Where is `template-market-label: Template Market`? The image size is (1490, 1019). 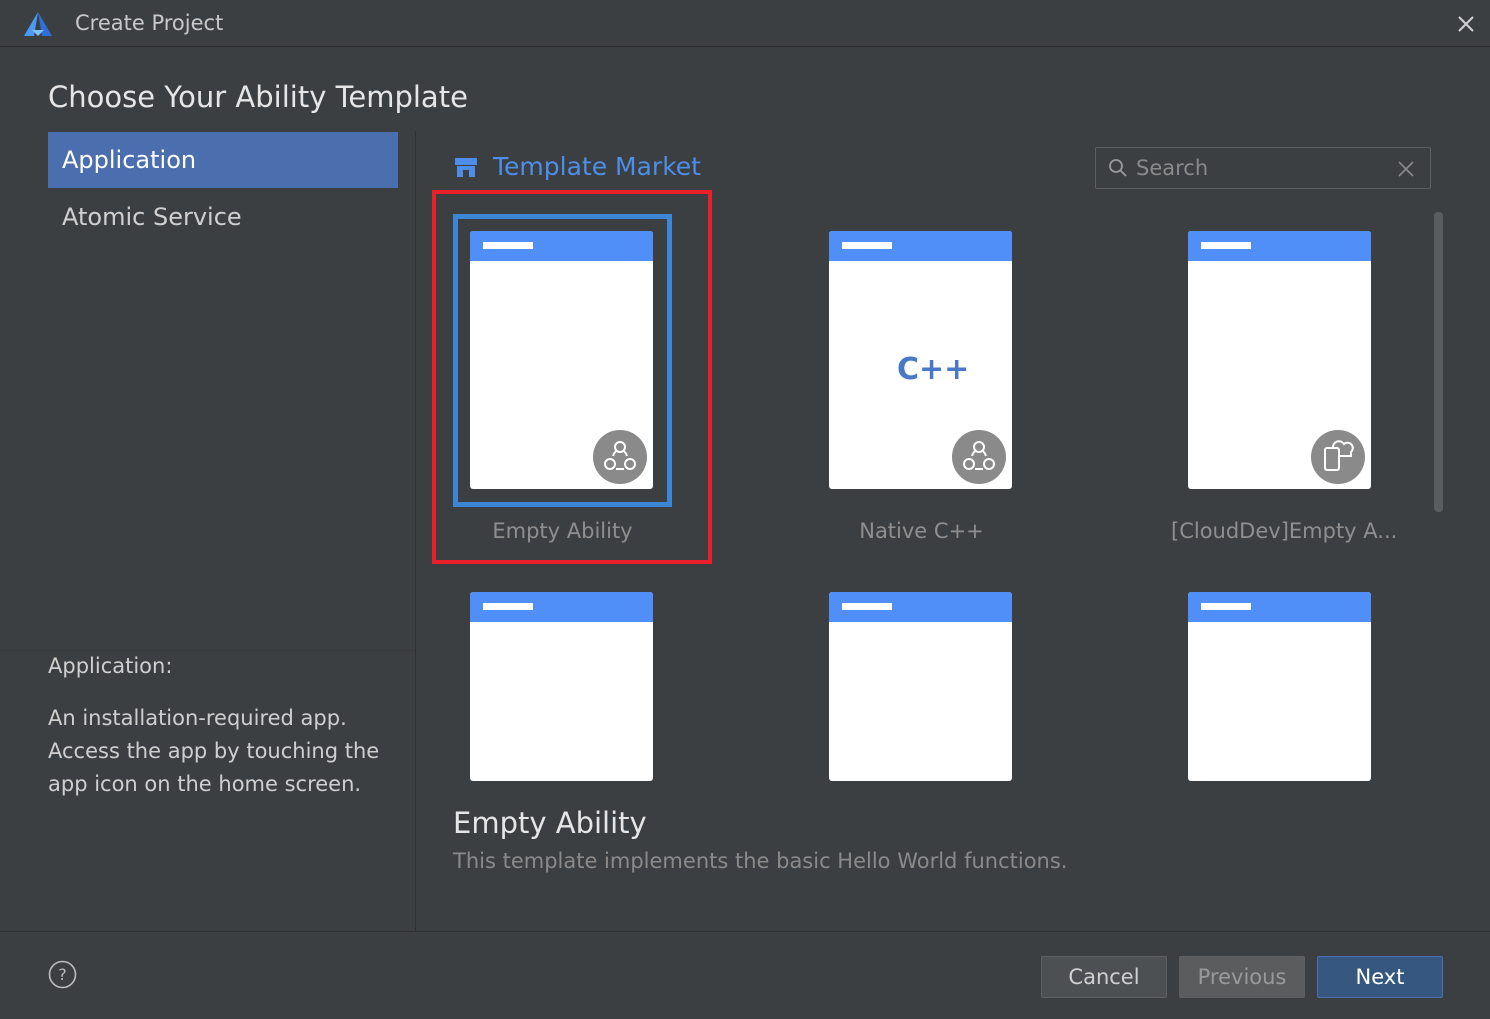 template-market-label: Template Market is located at coordinates (597, 166).